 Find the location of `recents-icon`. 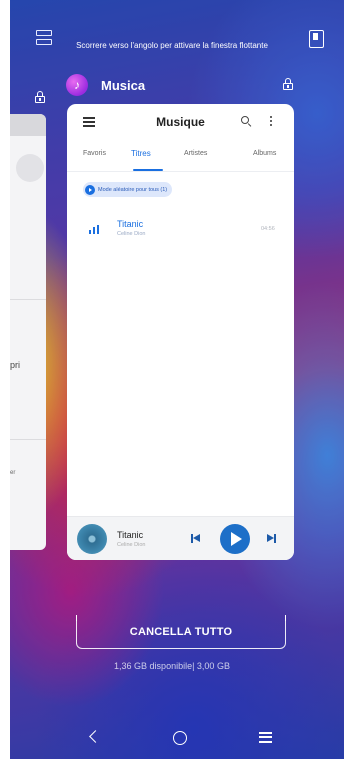

recents-icon is located at coordinates (265, 737).